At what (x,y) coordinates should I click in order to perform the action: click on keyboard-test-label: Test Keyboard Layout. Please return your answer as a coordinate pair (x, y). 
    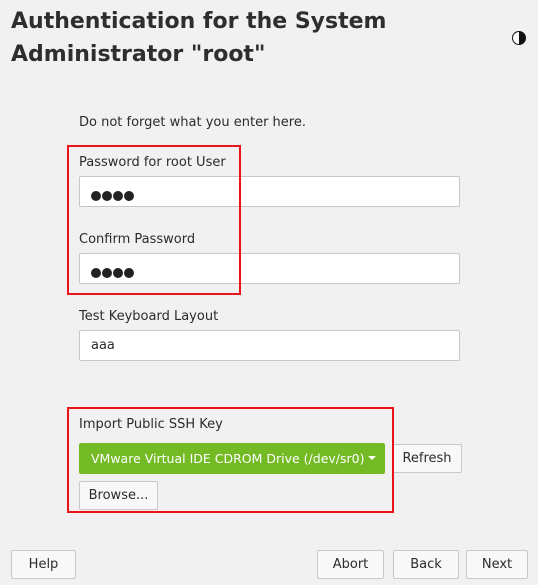
    Looking at the image, I should click on (149, 316).